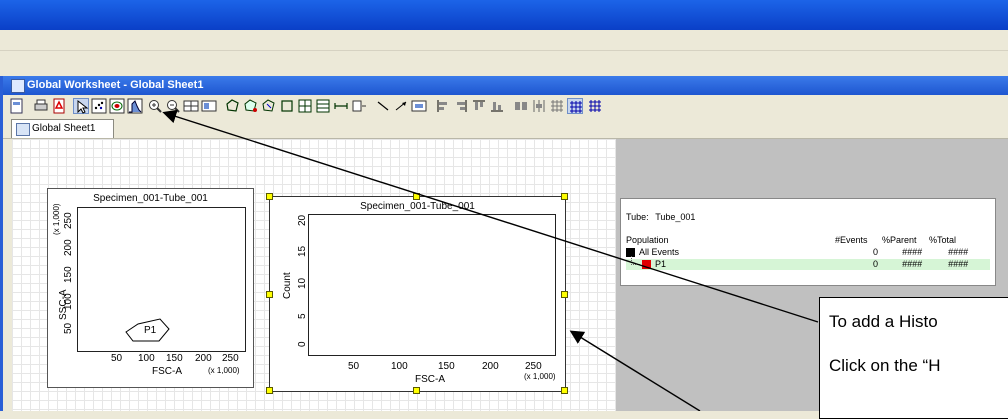  What do you see at coordinates (505, 106) in the screenshot?
I see `worksheet-toolbar` at bounding box center [505, 106].